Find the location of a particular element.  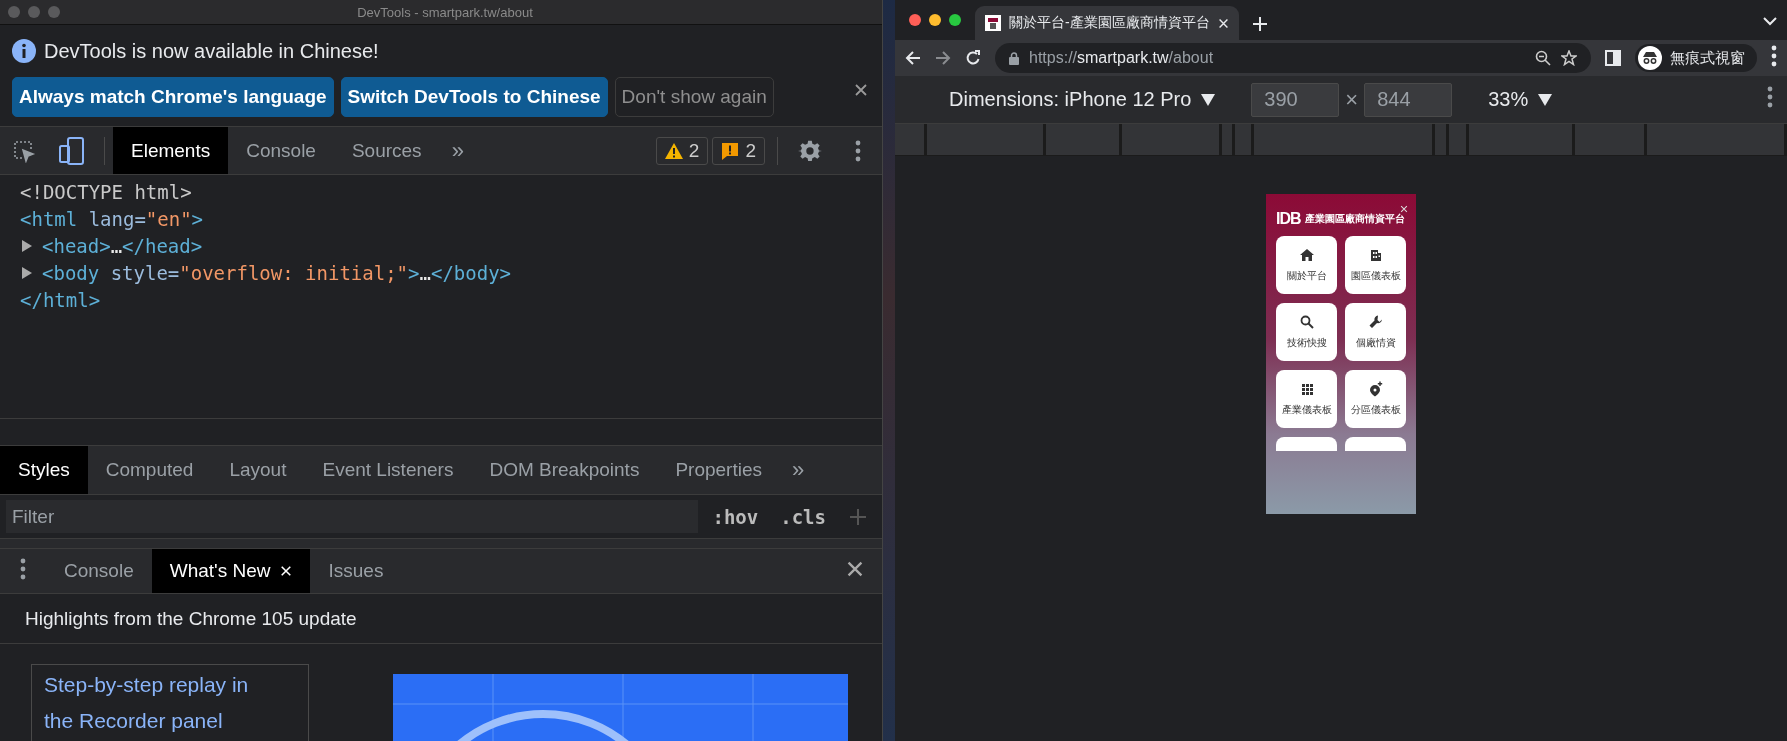

menu-tile: 產業儀表板 is located at coordinates (1306, 399).